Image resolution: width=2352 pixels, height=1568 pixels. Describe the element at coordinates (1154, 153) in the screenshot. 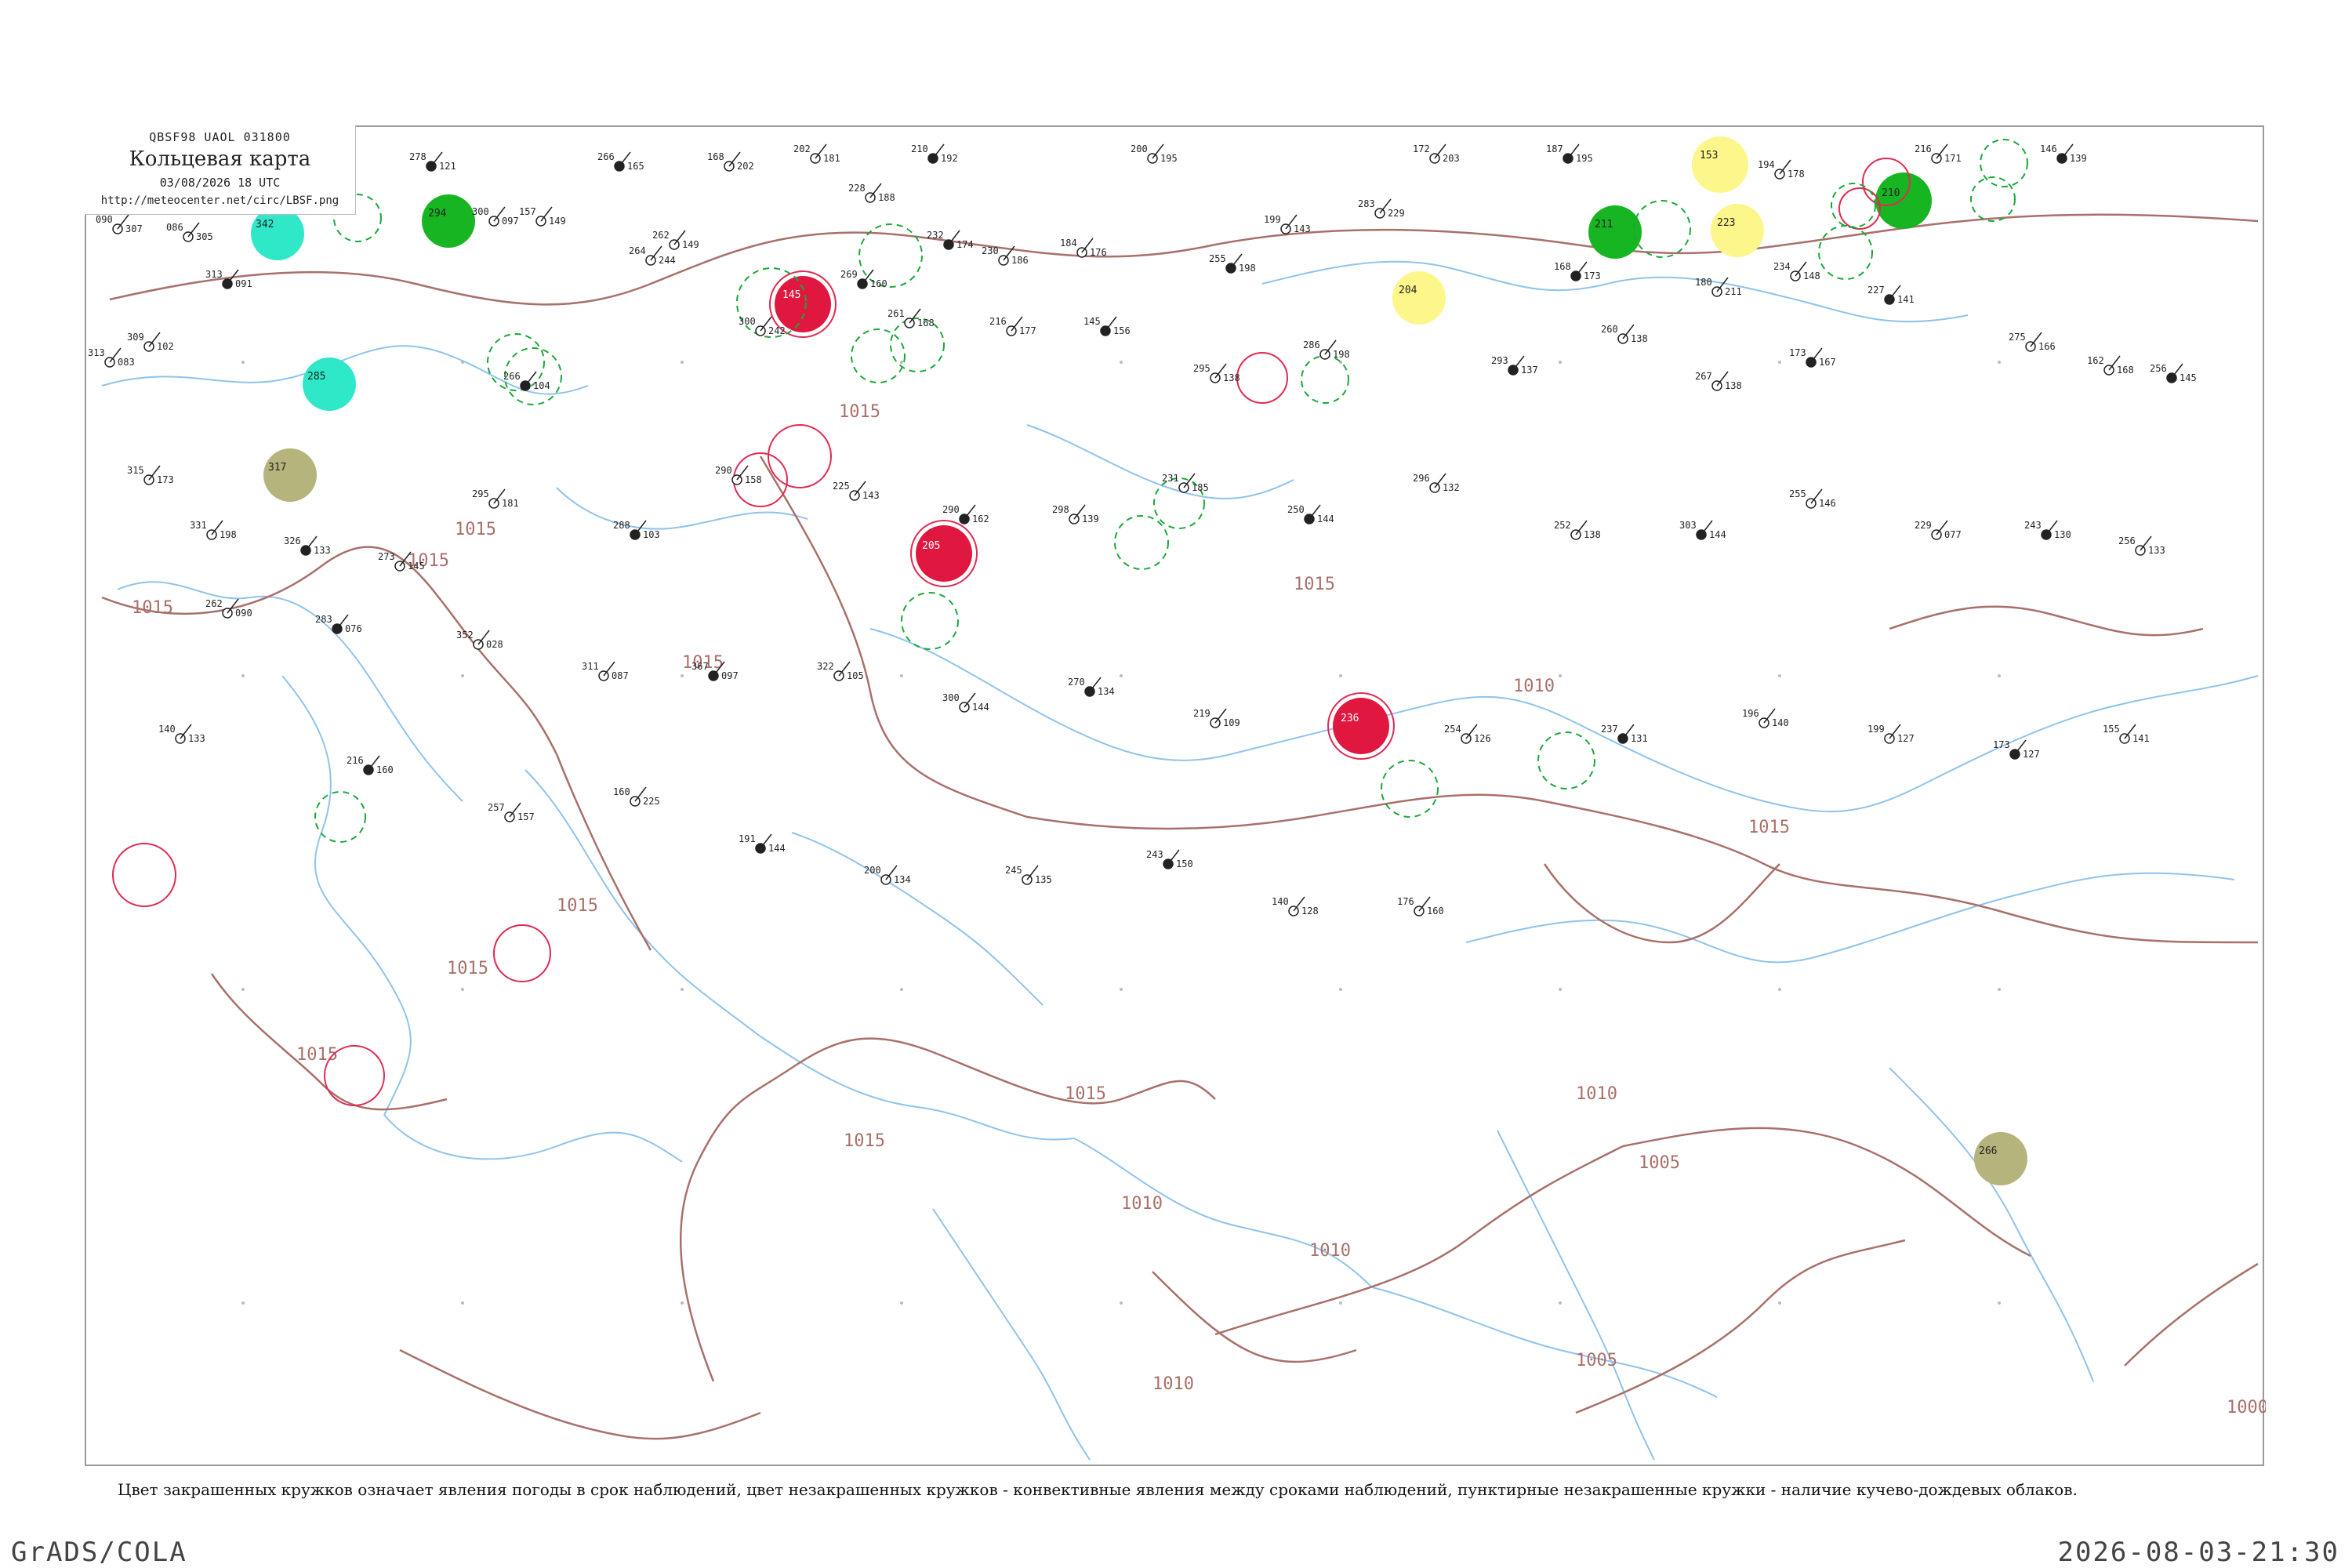

I see `station-plot: 200 195` at that location.